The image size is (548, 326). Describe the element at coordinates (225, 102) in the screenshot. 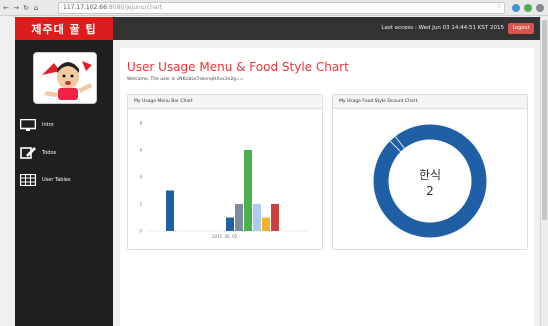

I see `panel-heading: My Usage Menu Bar Chart` at that location.